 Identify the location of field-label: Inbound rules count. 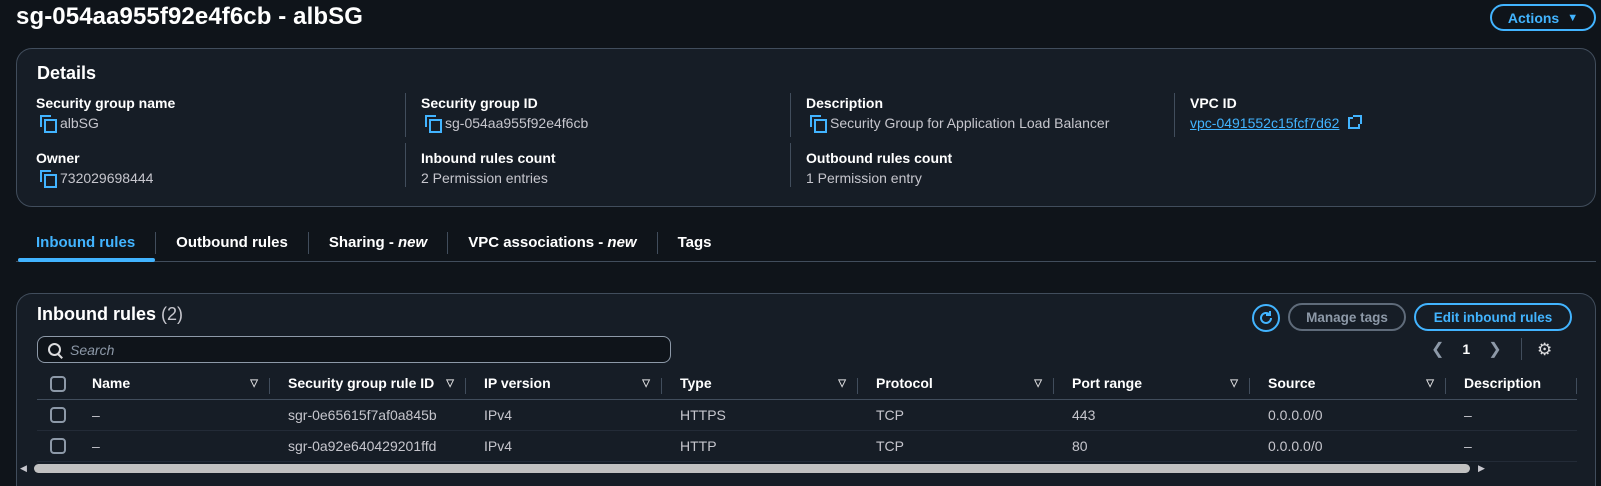
(488, 158).